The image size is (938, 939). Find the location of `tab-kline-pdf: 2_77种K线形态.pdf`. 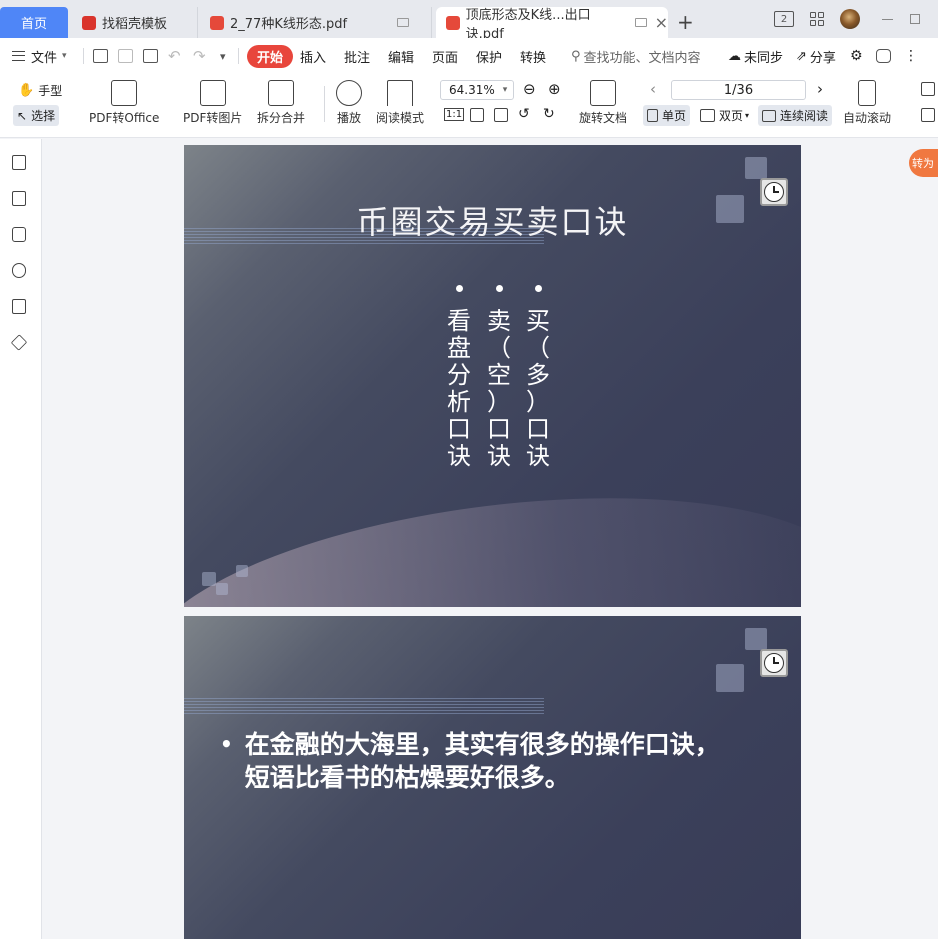

tab-kline-pdf: 2_77种K线形态.pdf is located at coordinates (316, 22).